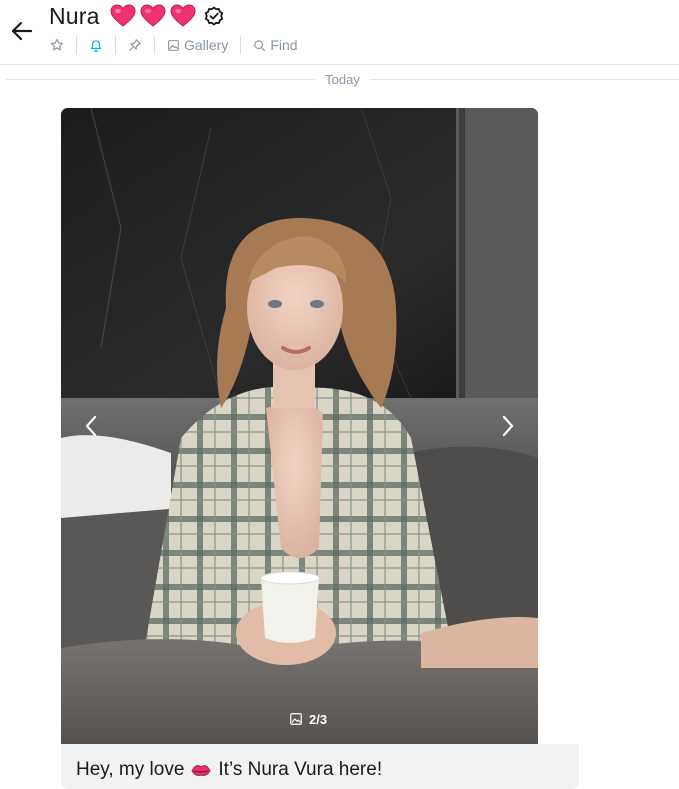 The image size is (679, 789). Describe the element at coordinates (339, 32) in the screenshot. I see `chat-header: Nura Gallery Find` at that location.